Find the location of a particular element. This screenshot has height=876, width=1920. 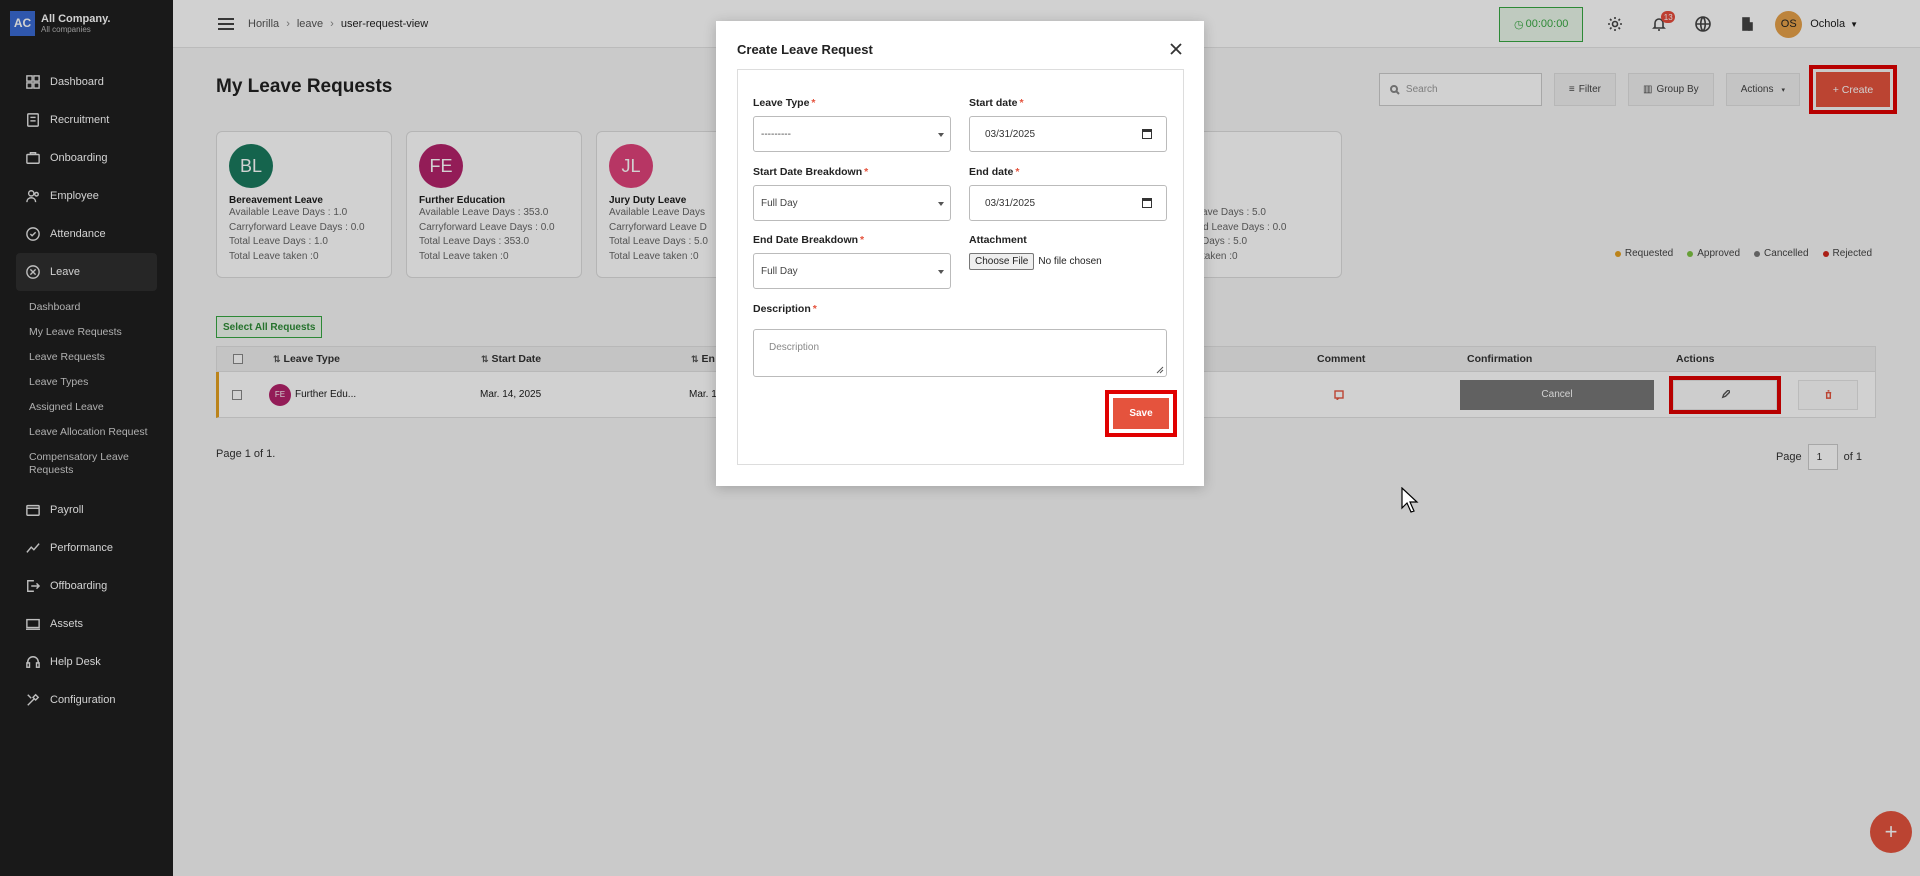

end-date-value: 03/31/2025 is located at coordinates (1010, 203).